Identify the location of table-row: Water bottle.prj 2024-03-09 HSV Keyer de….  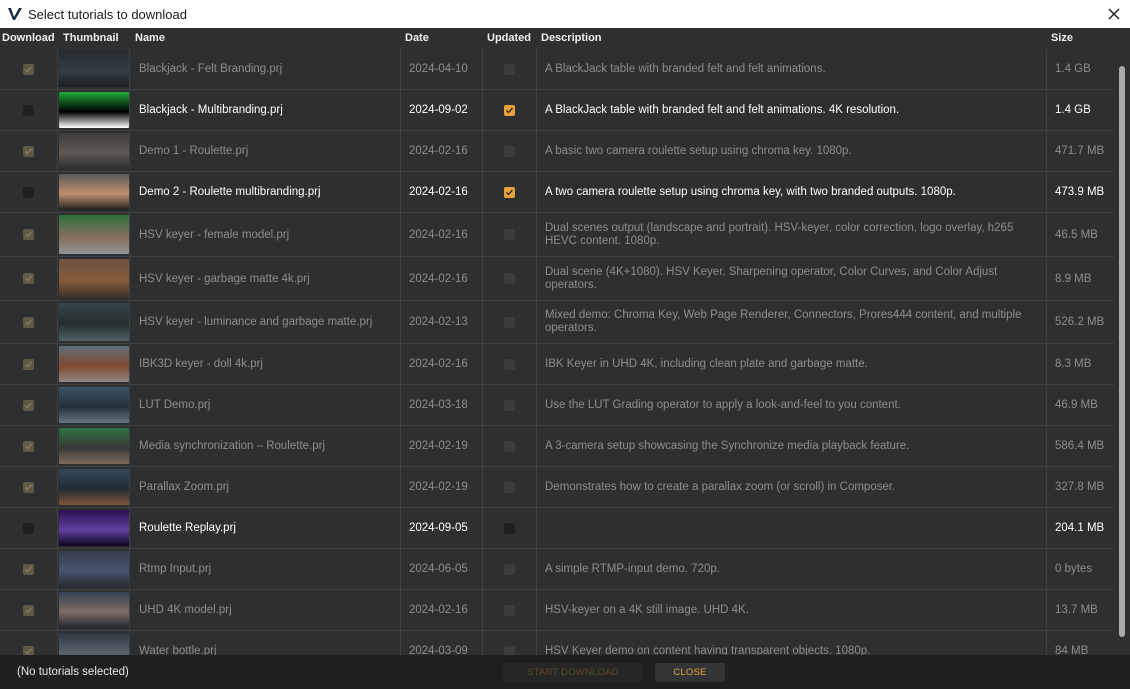
(557, 643).